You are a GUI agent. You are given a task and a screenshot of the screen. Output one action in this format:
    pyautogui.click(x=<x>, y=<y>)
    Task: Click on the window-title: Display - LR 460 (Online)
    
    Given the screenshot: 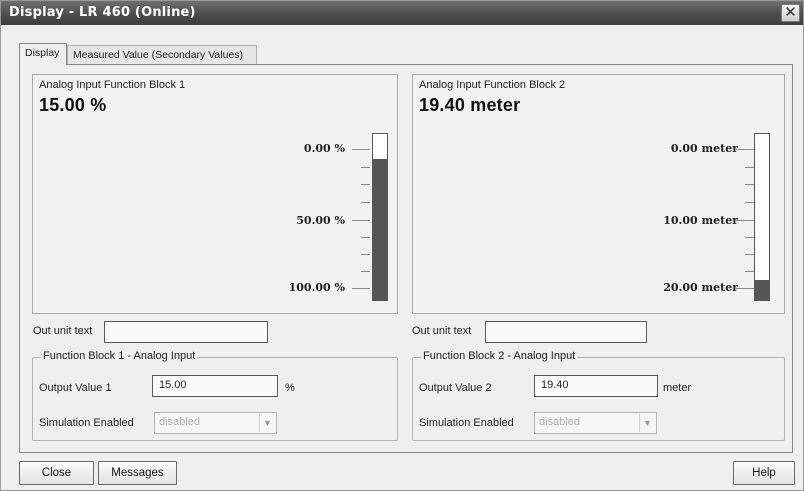 What is the action you would take?
    pyautogui.click(x=102, y=12)
    